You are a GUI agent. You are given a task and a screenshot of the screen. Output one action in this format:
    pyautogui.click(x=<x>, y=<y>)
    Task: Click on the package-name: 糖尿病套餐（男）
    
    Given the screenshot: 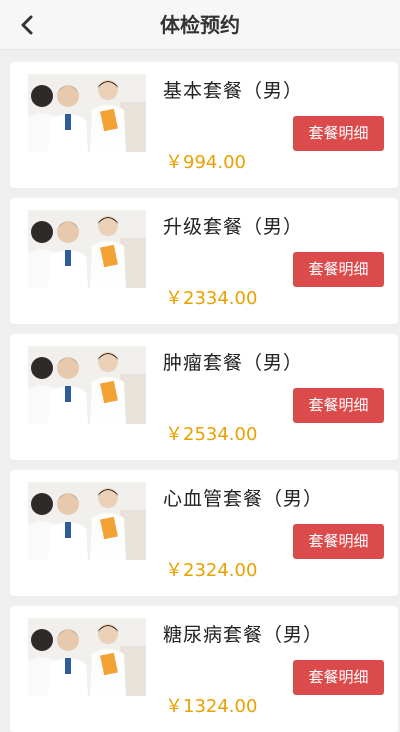 What is the action you would take?
    pyautogui.click(x=243, y=635)
    